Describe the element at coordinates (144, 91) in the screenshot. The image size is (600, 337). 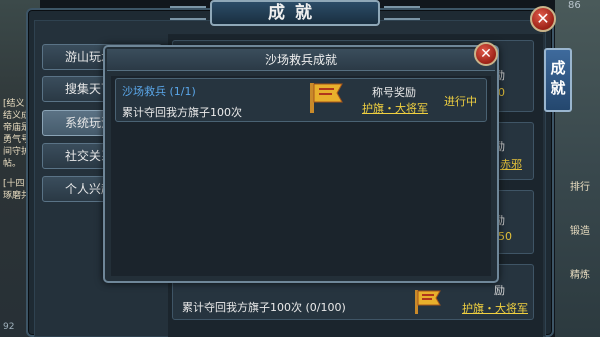
I see `achievement-title: 沙场救兵` at that location.